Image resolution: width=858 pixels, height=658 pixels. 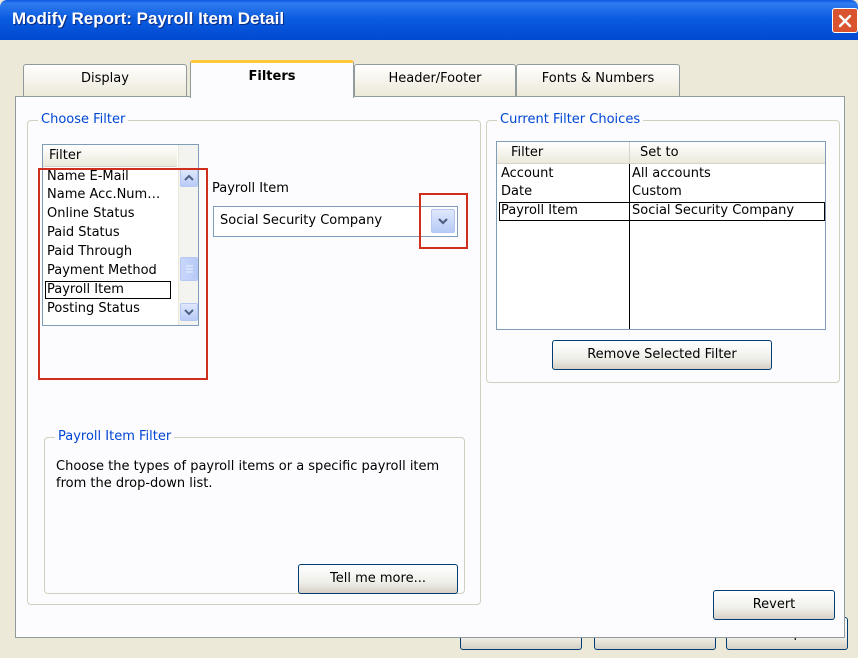 I want to click on table-row: Date Custom, so click(x=661, y=192).